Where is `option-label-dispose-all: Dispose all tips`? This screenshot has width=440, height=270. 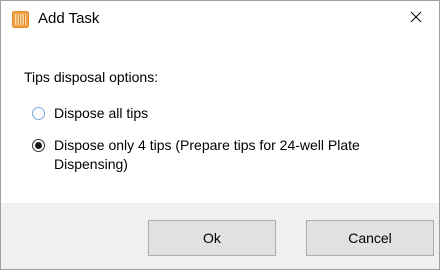
option-label-dispose-all: Dispose all tips is located at coordinates (101, 113).